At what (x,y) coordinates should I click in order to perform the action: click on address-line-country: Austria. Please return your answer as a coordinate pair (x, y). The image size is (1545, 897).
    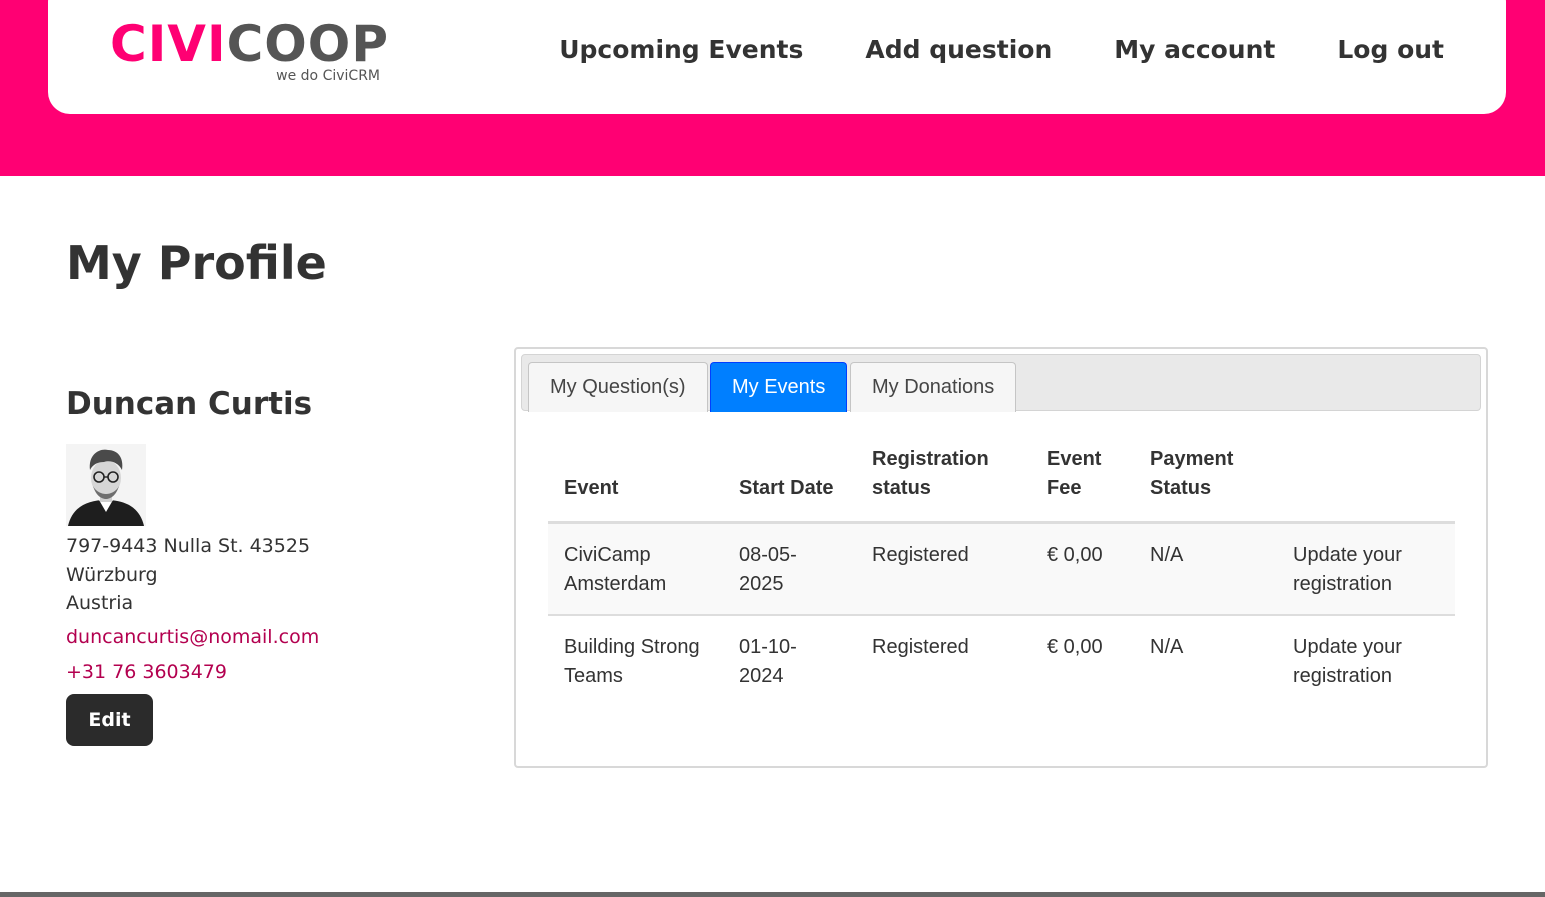
    Looking at the image, I should click on (100, 603).